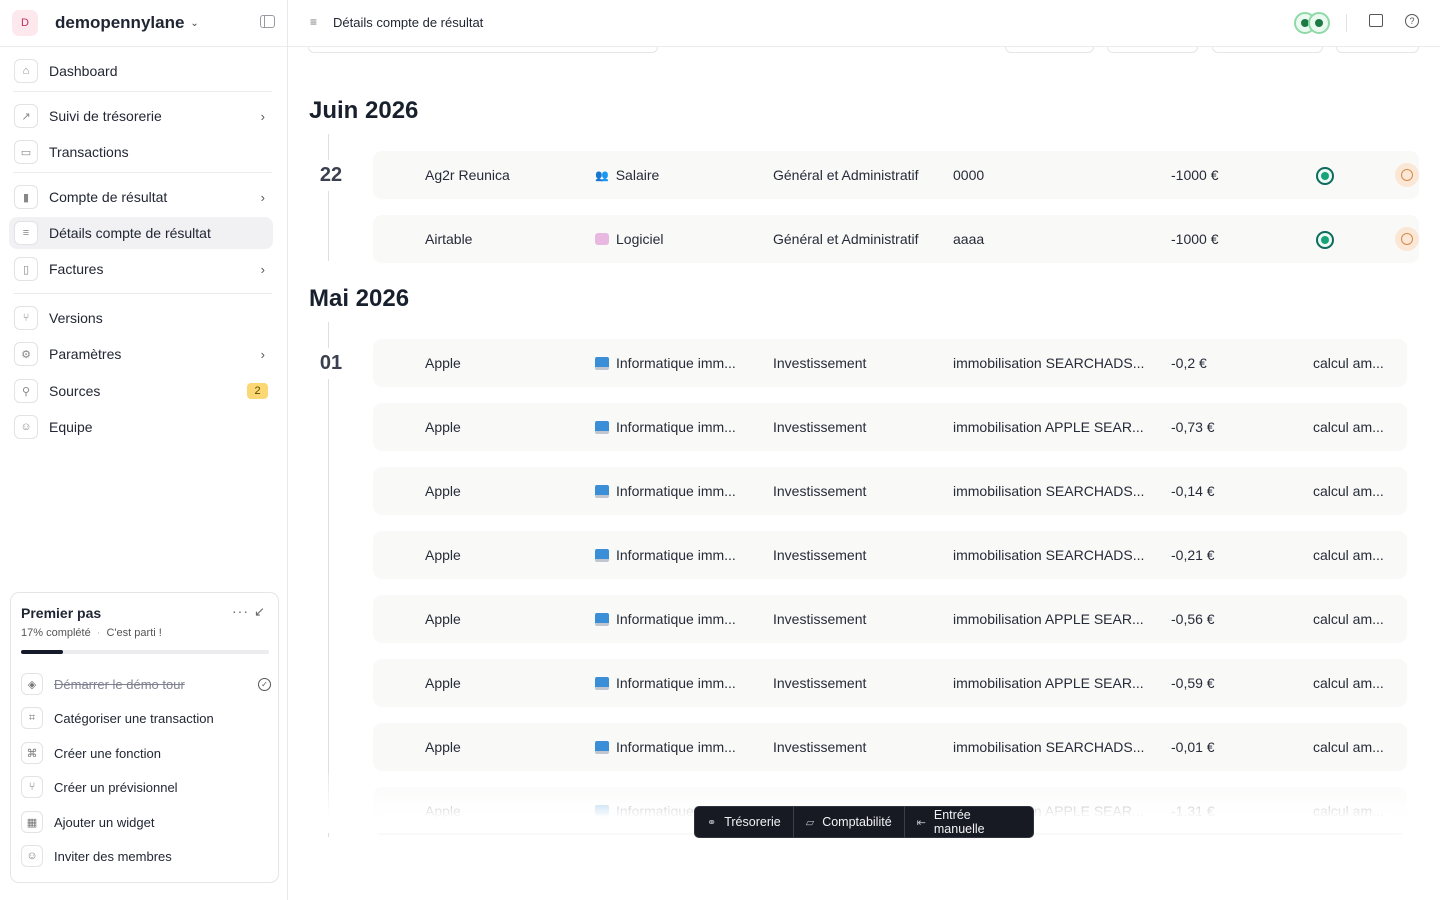 The height and width of the screenshot is (900, 1440). I want to click on onboarding-item-demo-tour: ◈ Démarrer le démo tour ✓, so click(146, 684).